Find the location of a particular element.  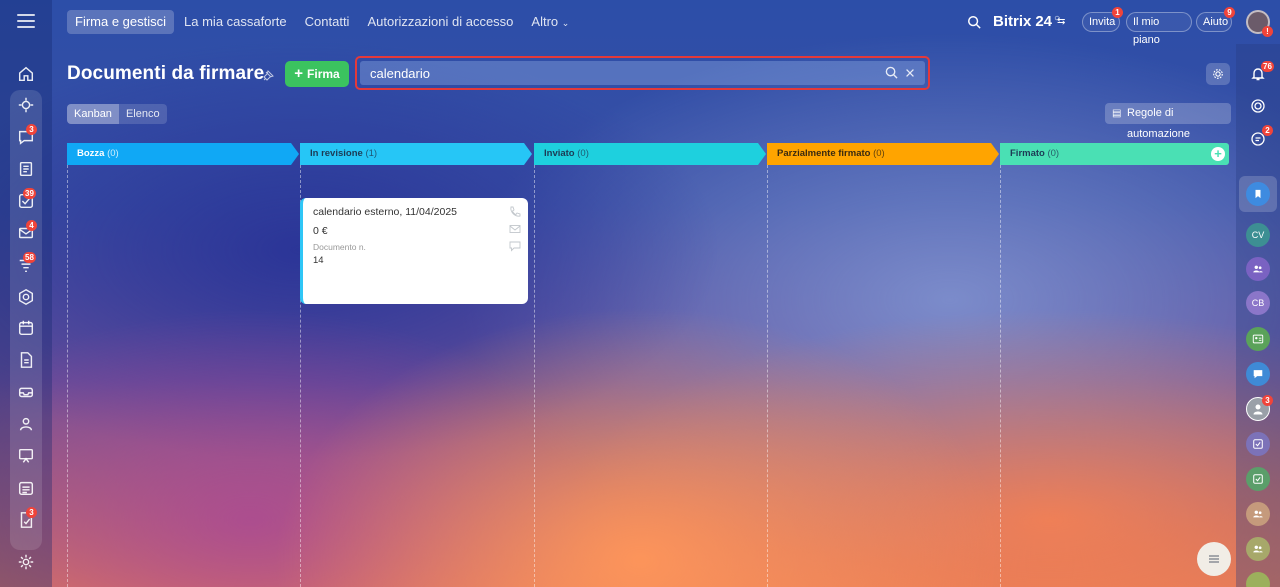

search-input is located at coordinates (620, 73).